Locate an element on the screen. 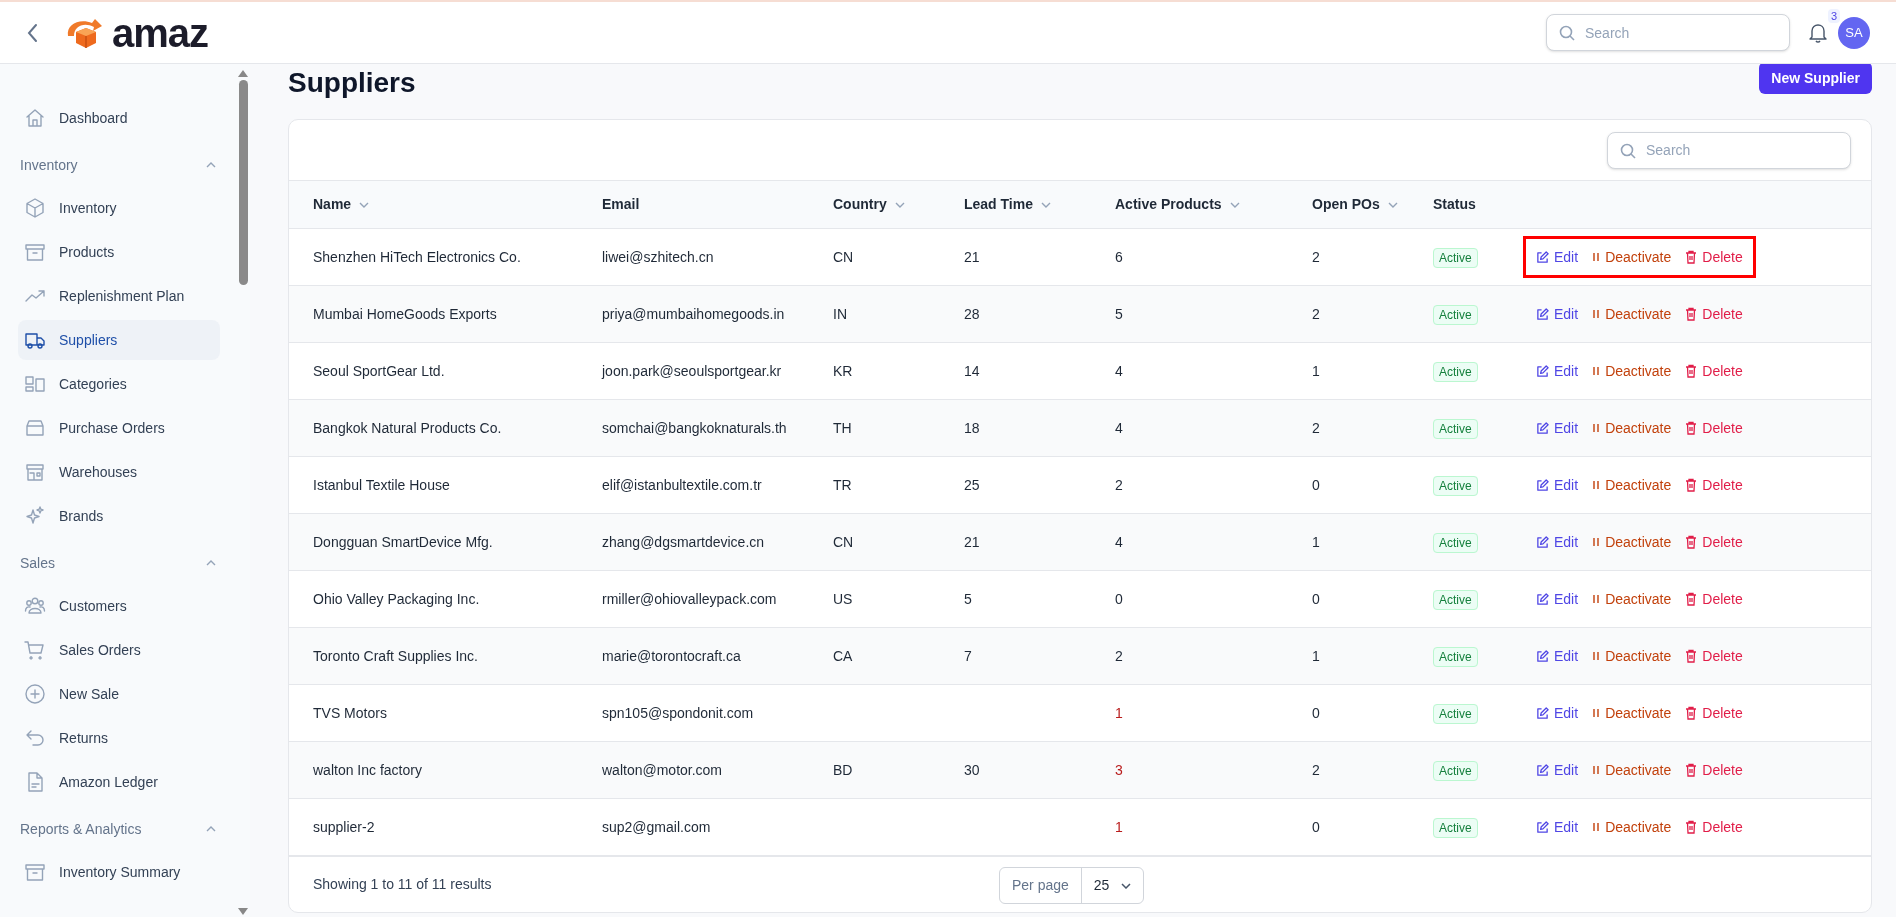  sidebar-item: Inventory Summary is located at coordinates (119, 872).